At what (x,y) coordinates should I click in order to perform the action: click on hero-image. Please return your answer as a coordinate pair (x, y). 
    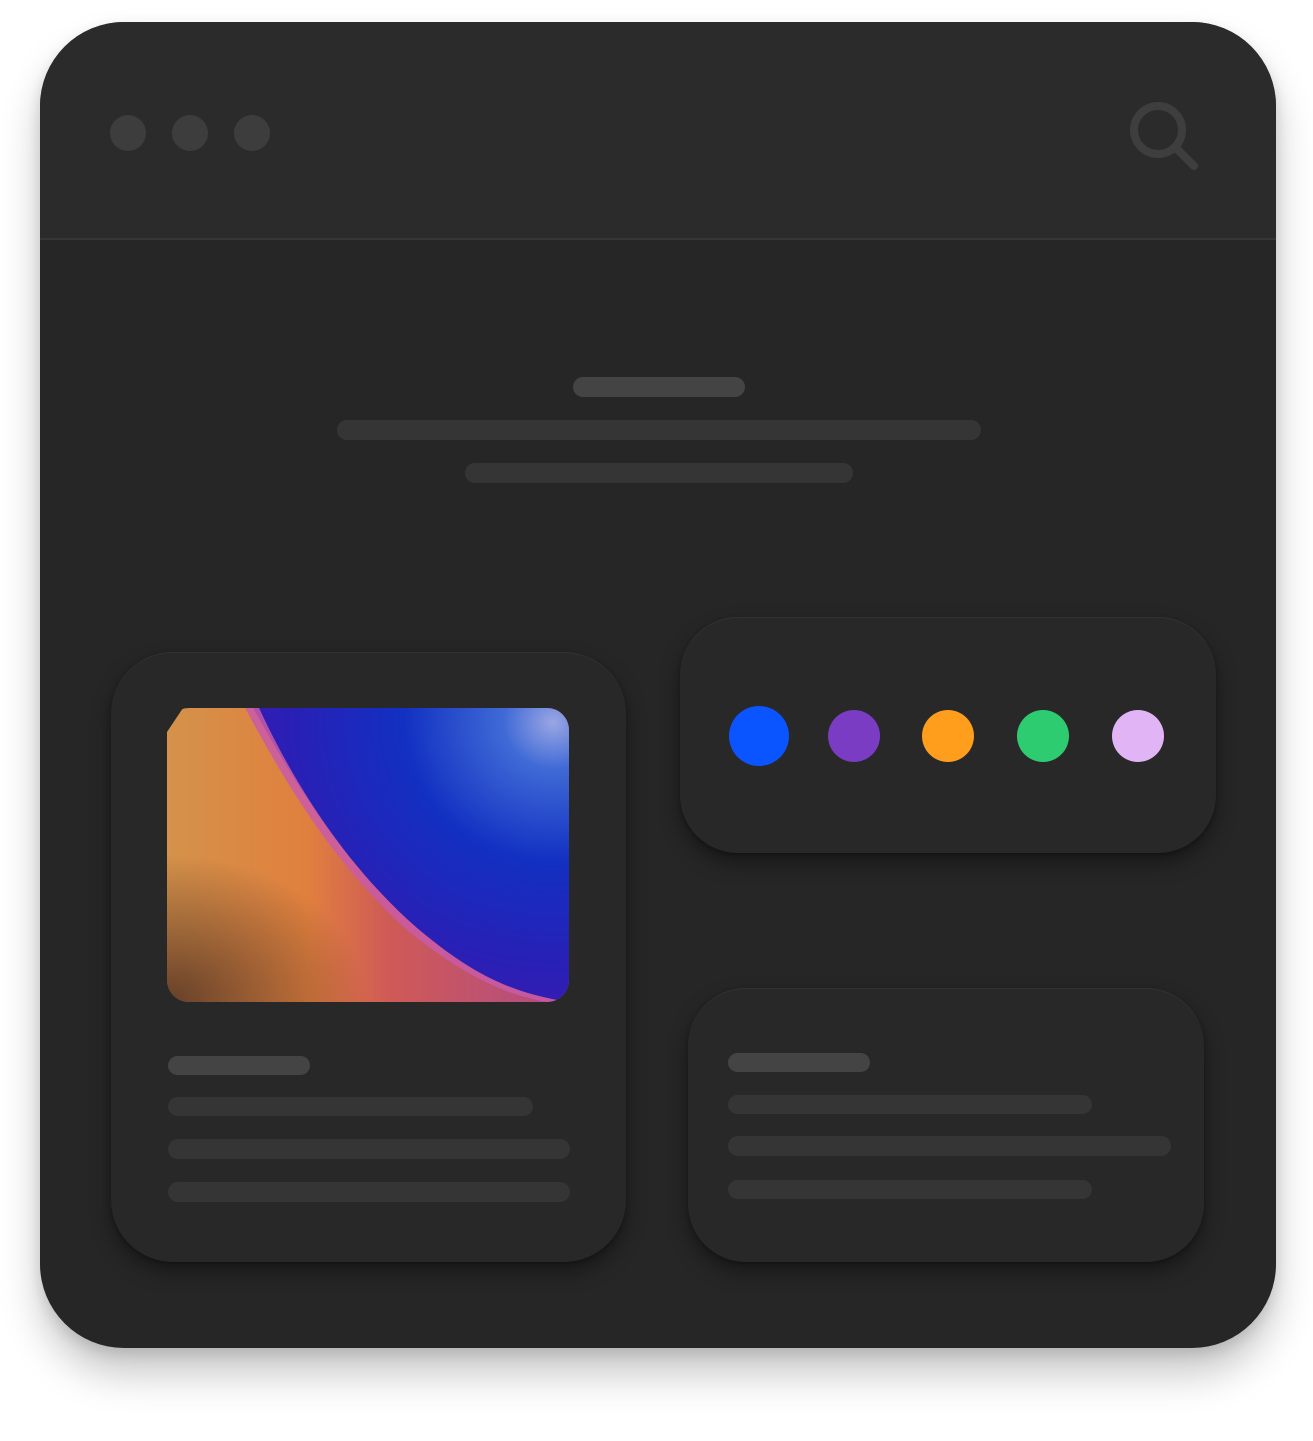
    Looking at the image, I should click on (368, 855).